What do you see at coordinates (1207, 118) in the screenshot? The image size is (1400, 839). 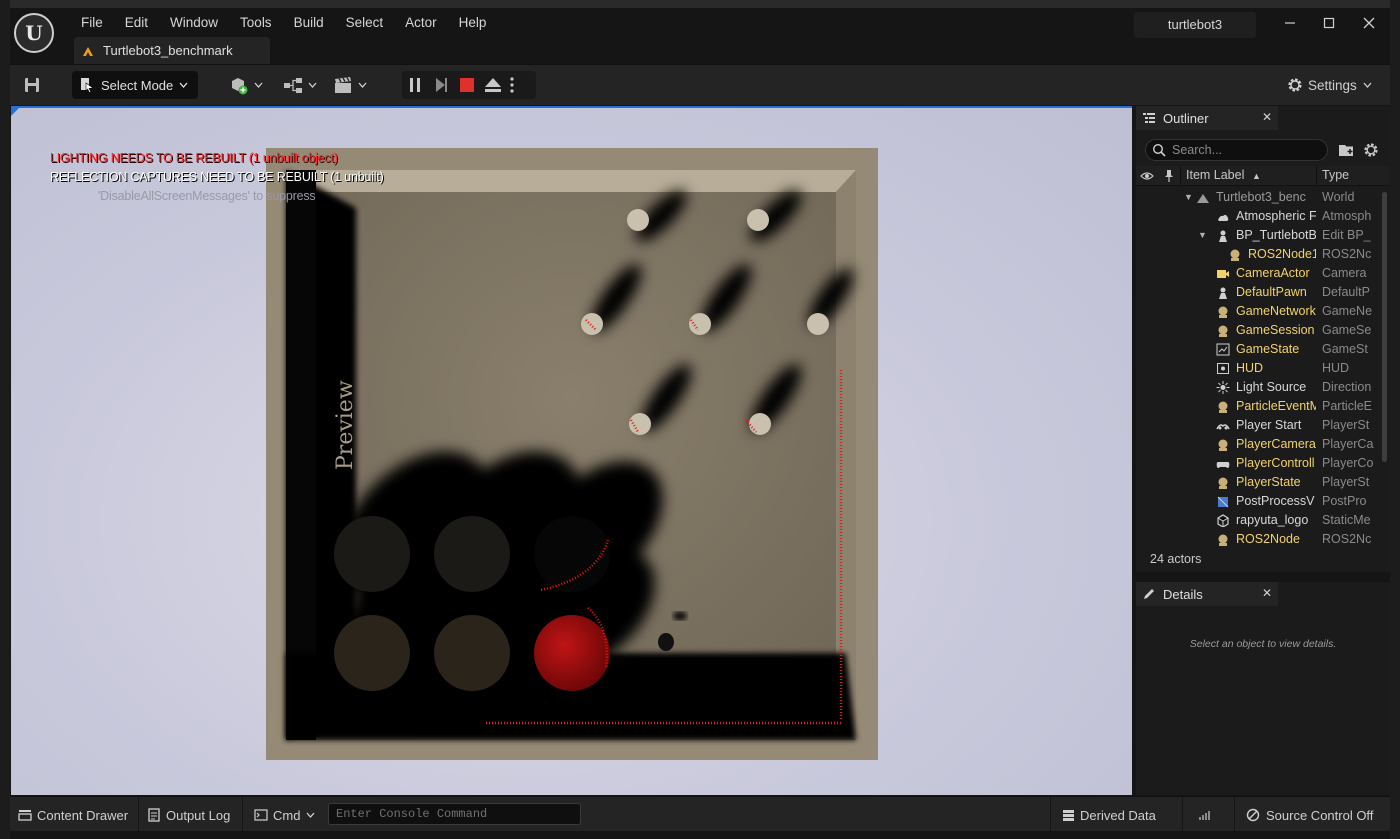 I see `outliner-tab: Outliner ✕` at bounding box center [1207, 118].